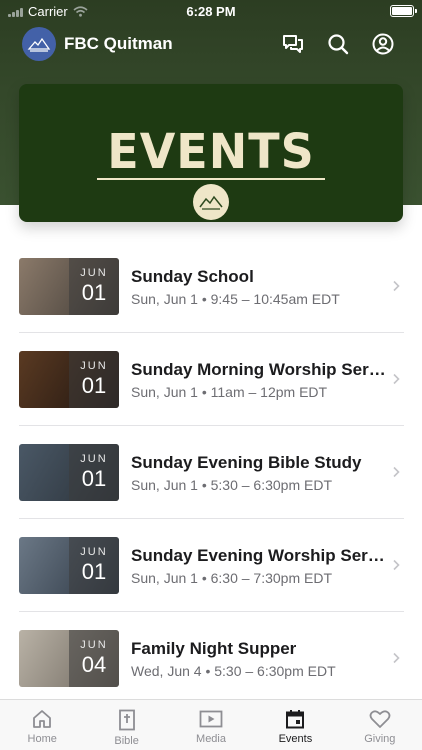 The image size is (422, 750). I want to click on tab-bible: Bible, so click(126, 725).